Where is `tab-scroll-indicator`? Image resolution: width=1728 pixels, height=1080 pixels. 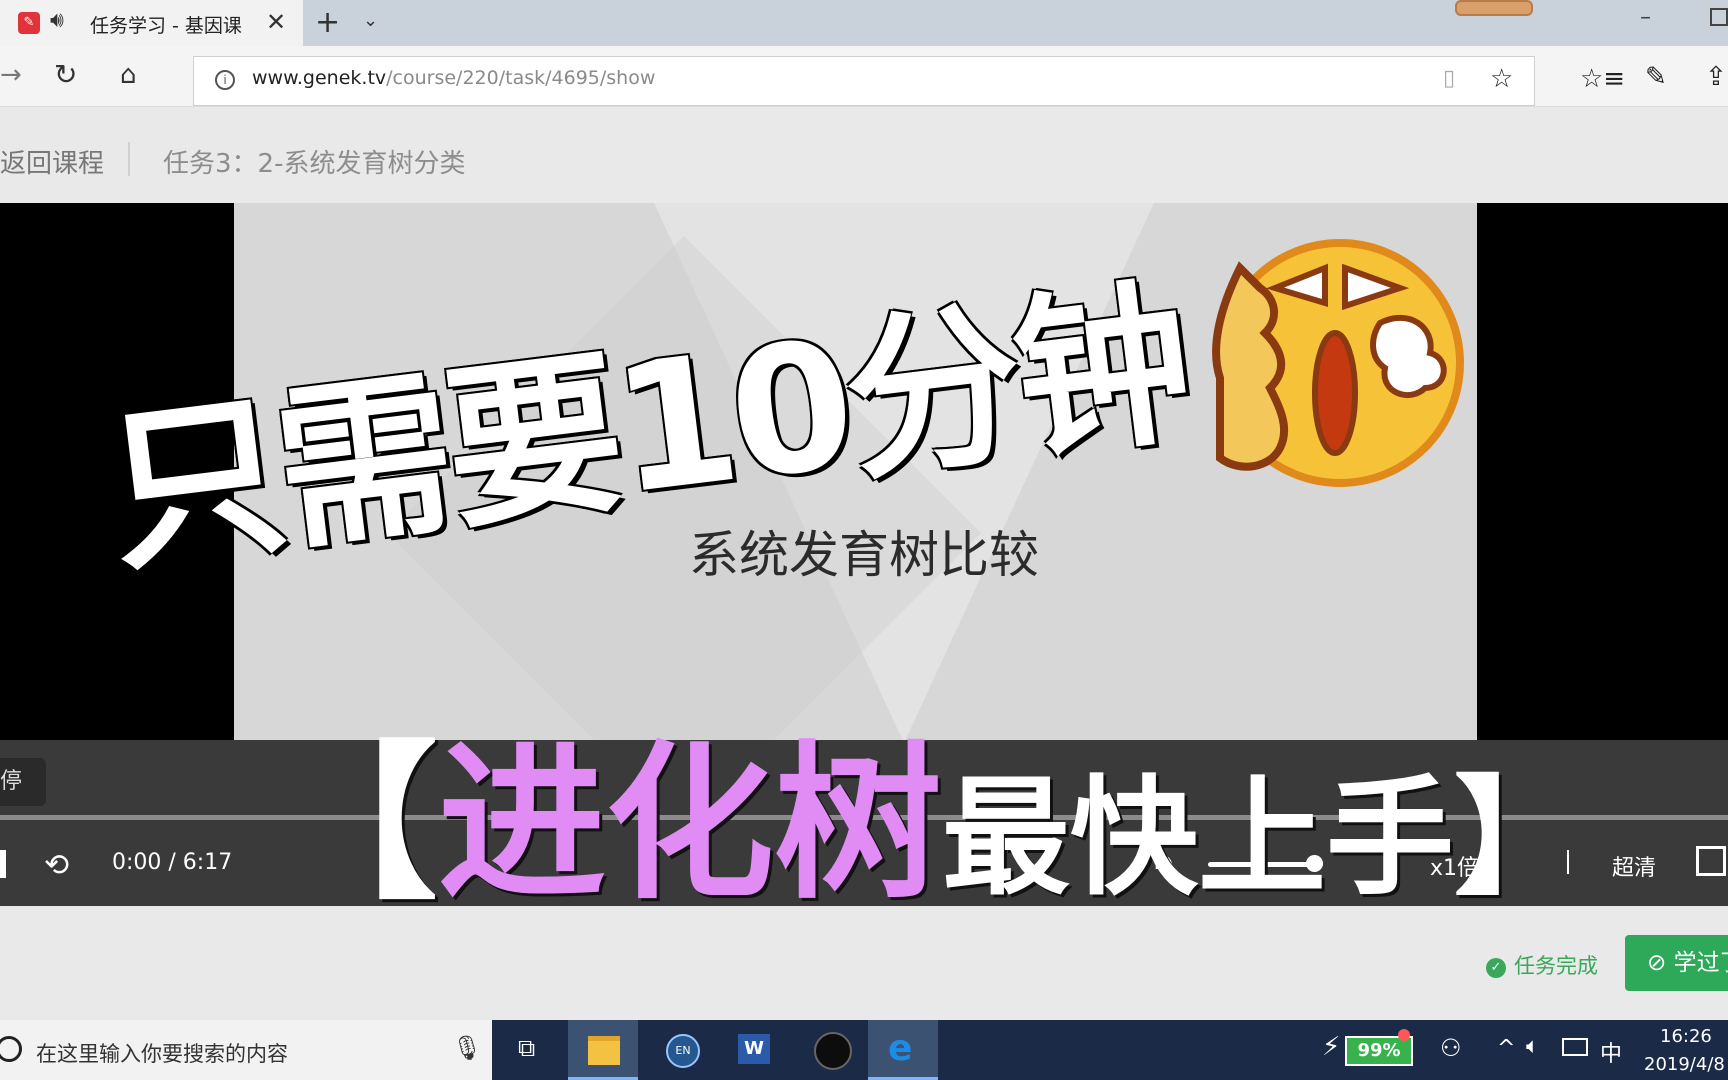
tab-scroll-indicator is located at coordinates (1494, 8).